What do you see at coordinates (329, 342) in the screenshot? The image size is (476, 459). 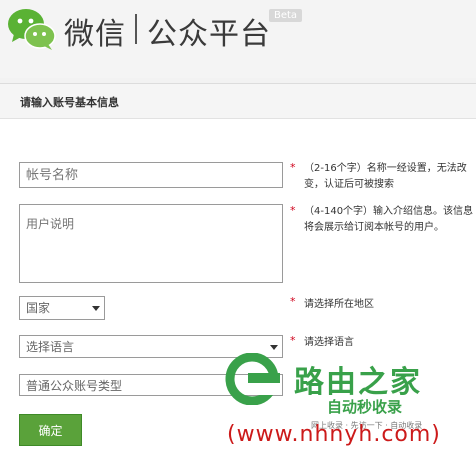 I see `language-hint: 请选择语言` at bounding box center [329, 342].